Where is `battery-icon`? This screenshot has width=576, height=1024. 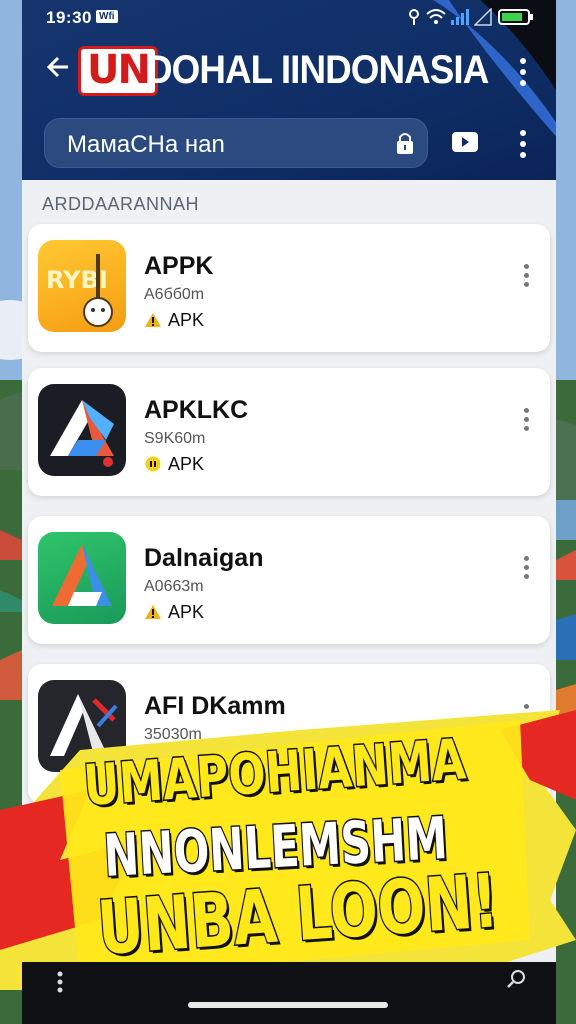 battery-icon is located at coordinates (515, 17).